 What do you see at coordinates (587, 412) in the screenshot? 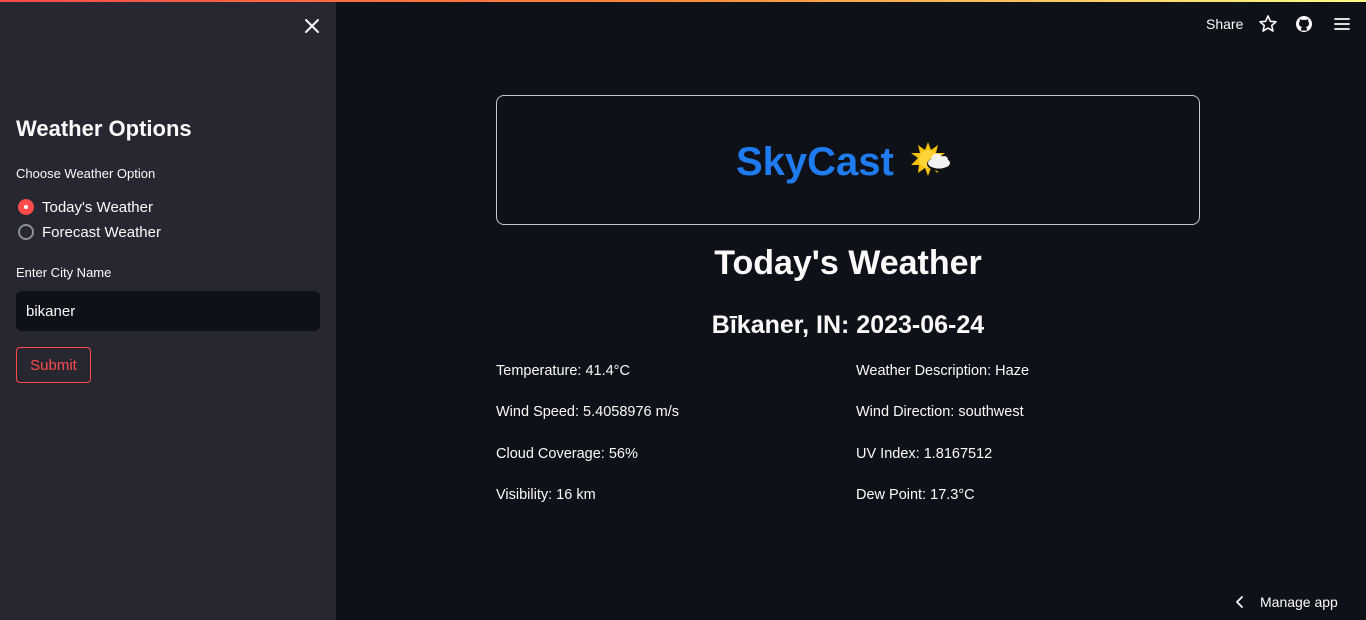
I see `stat-wind-speed: Wind Speed: 5.4058976 m/s` at bounding box center [587, 412].